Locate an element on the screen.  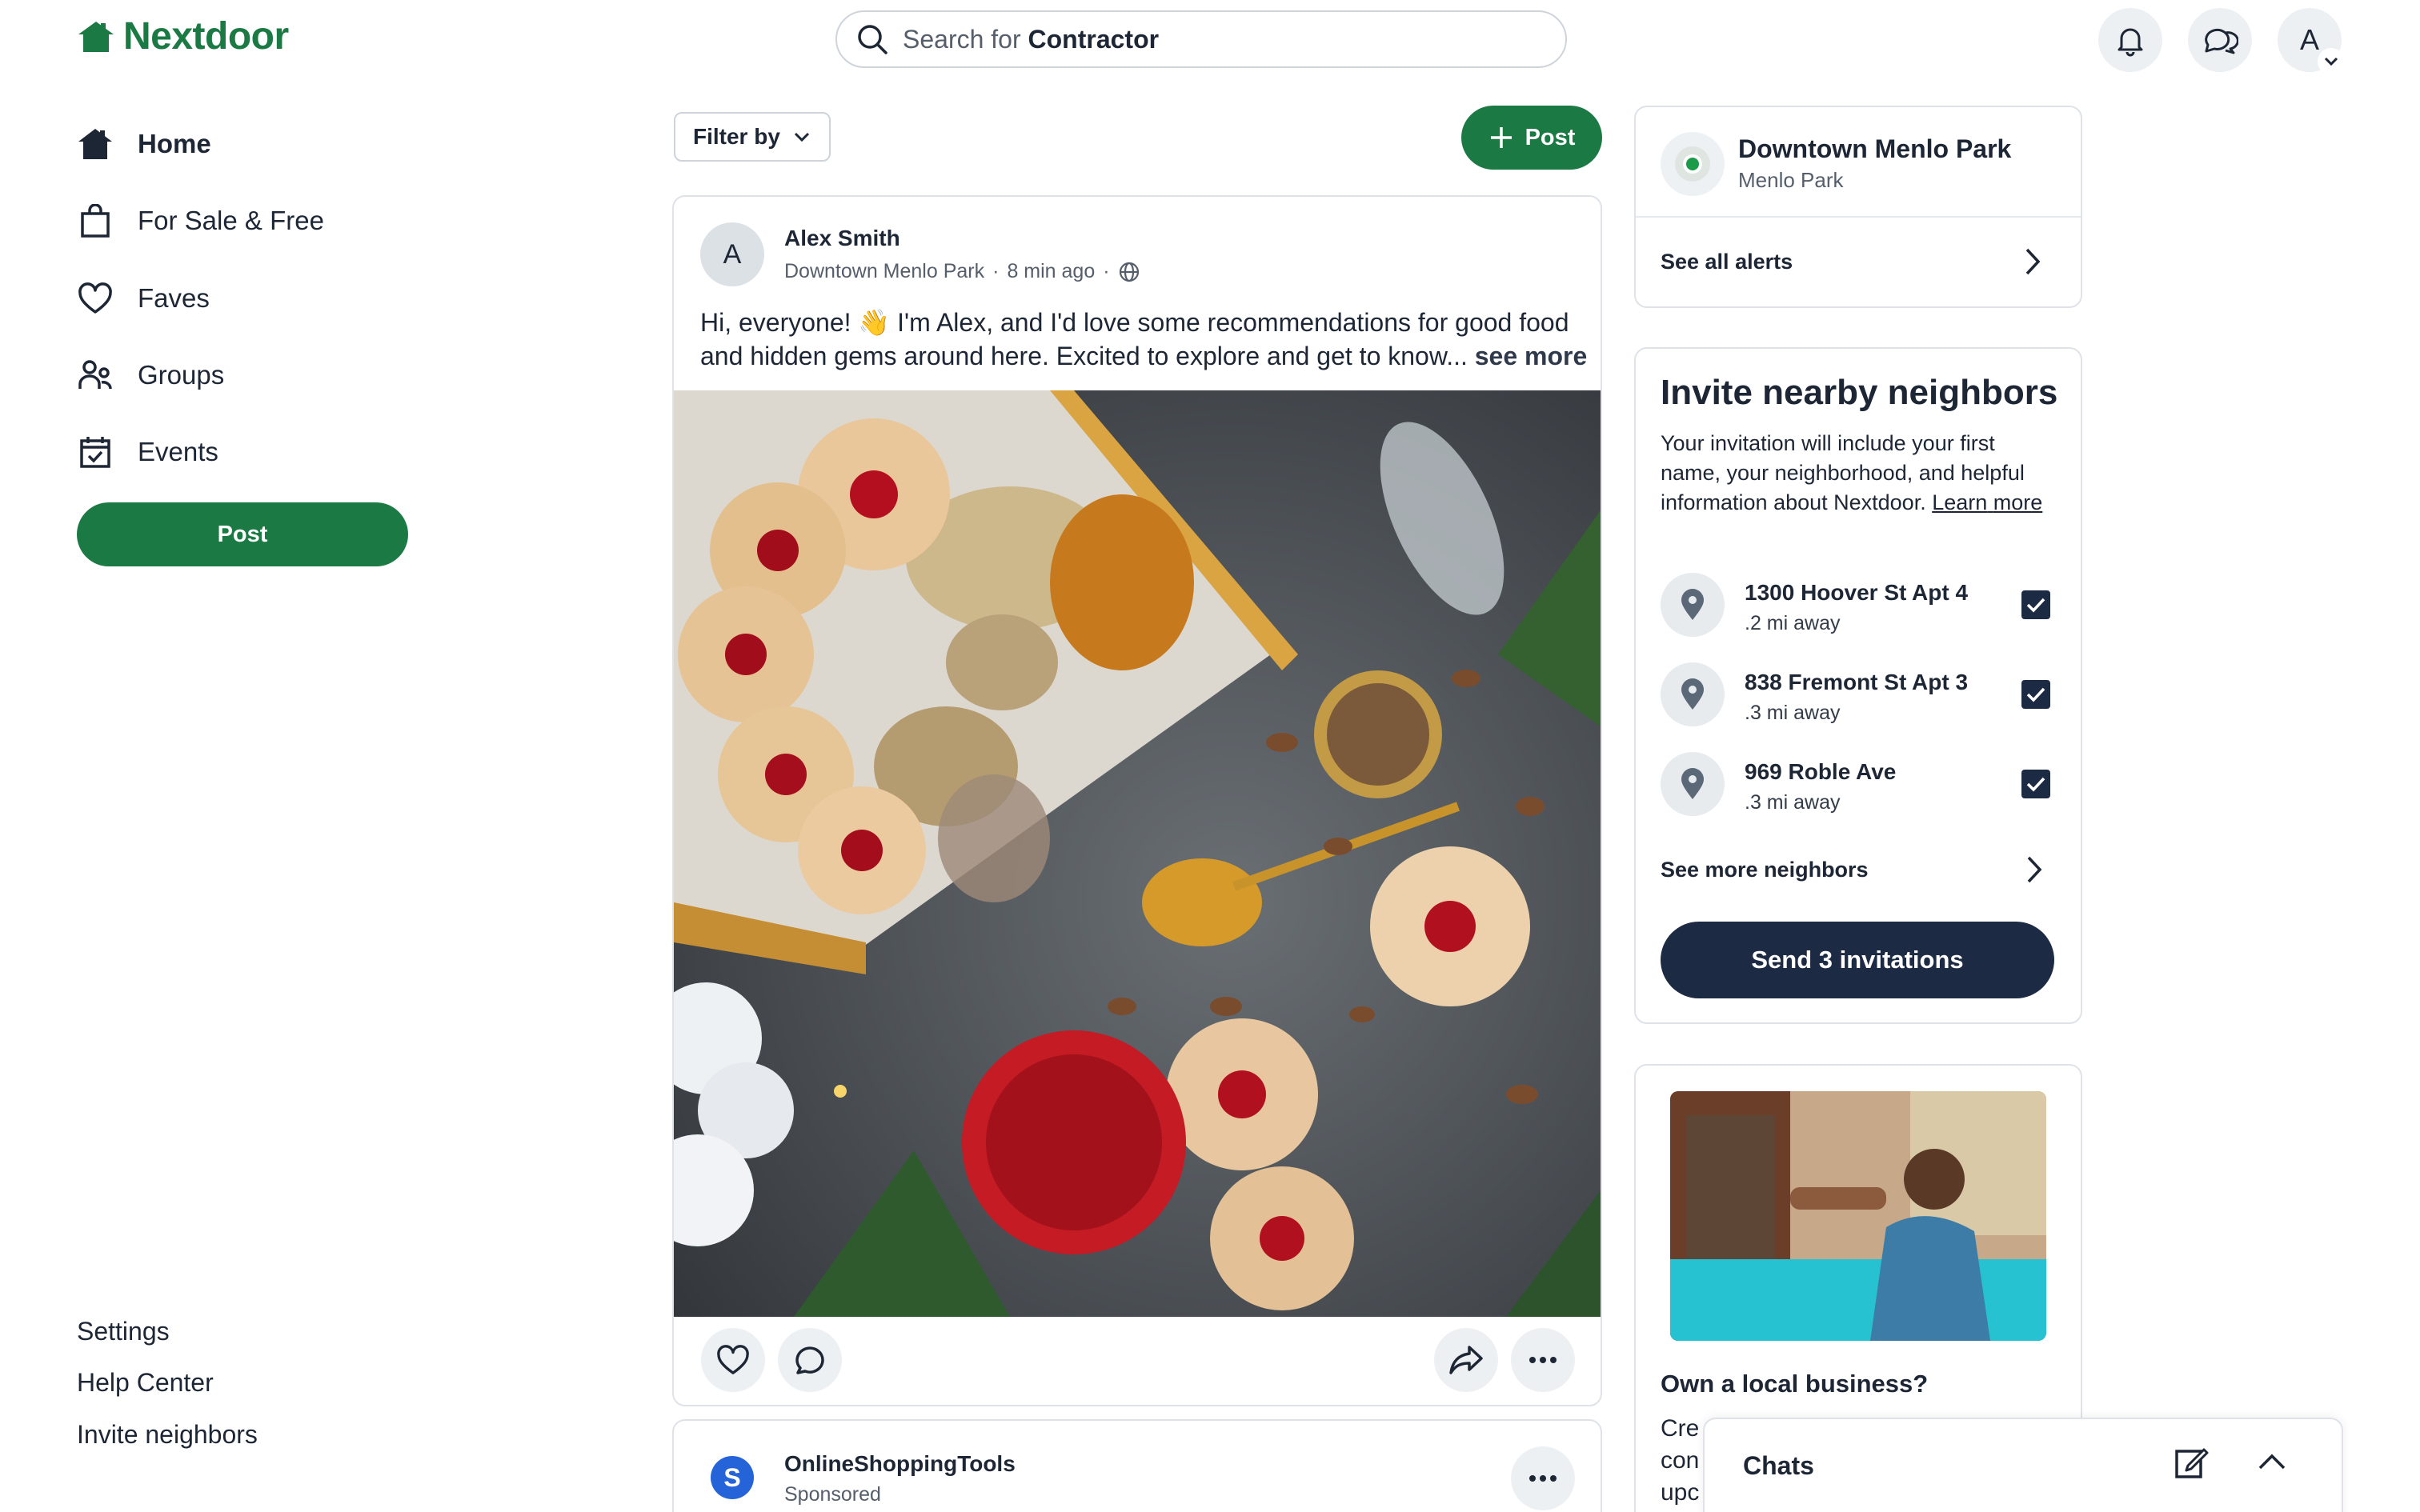
divider is located at coordinates (1858, 217).